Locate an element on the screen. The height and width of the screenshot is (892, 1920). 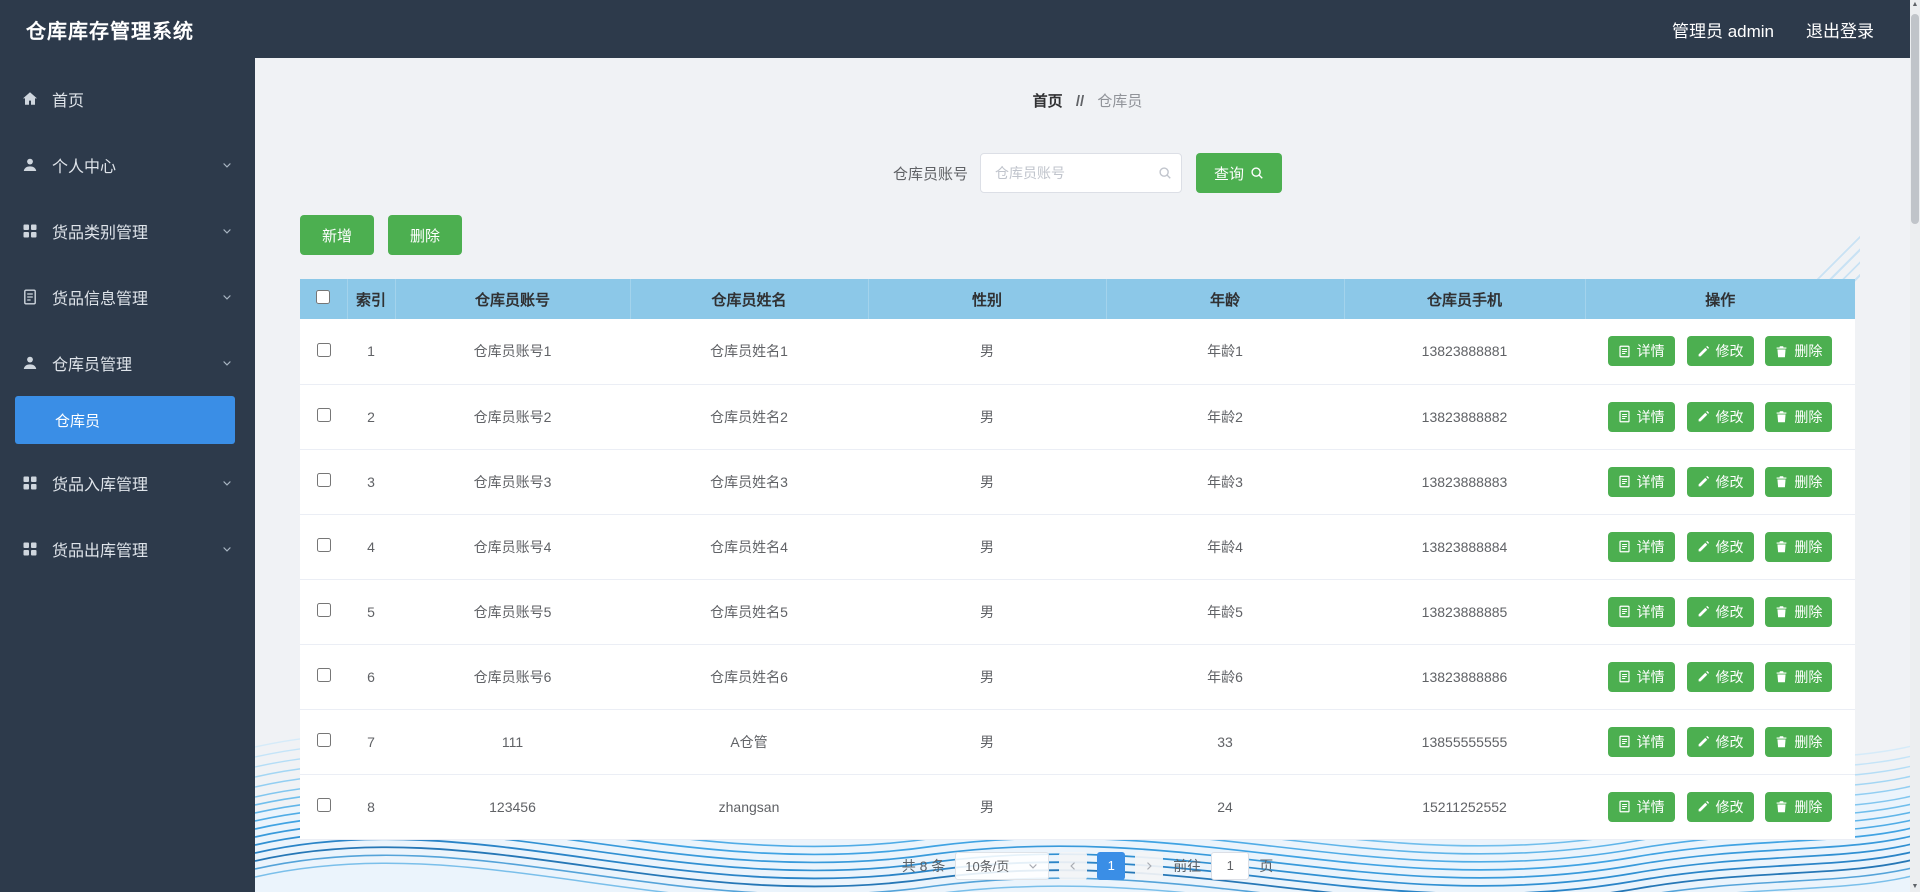
grid-icon is located at coordinates (31, 549).